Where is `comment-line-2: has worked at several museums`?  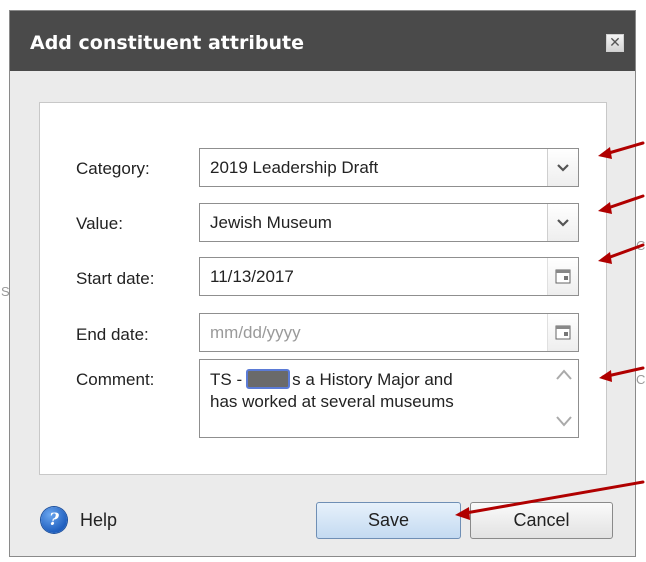
comment-line-2: has worked at several museums is located at coordinates (332, 401).